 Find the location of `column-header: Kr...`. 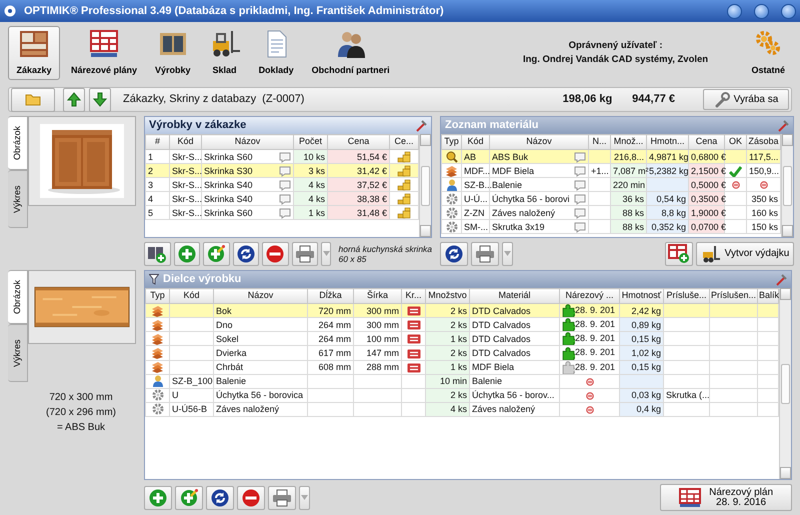

column-header: Kr... is located at coordinates (414, 296).